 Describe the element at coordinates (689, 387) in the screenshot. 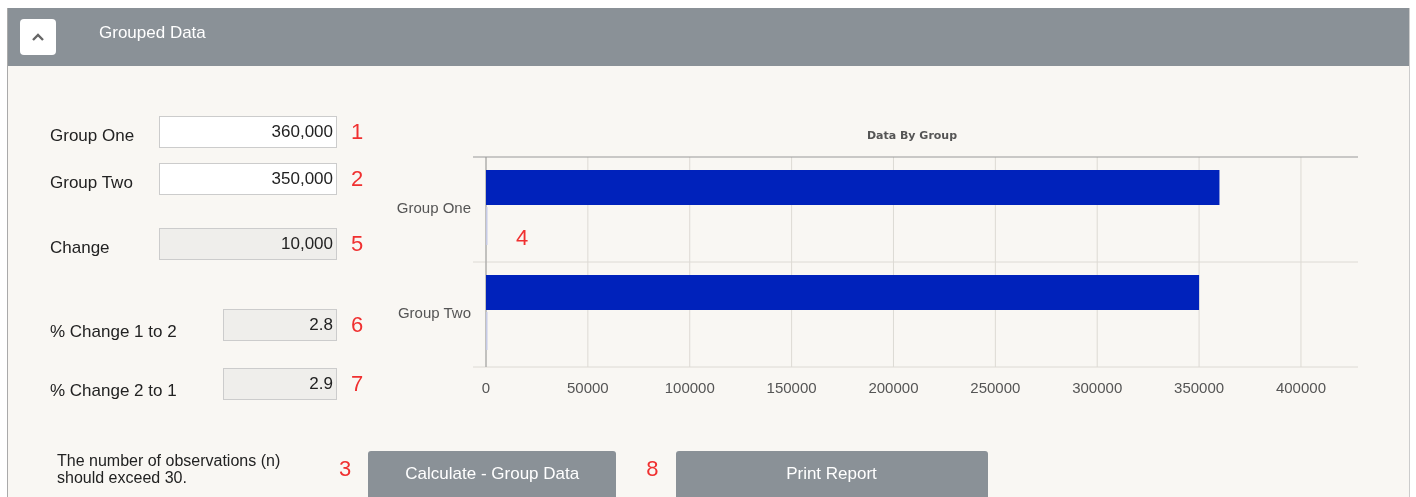

I see `axis-tick-label: 100000` at that location.